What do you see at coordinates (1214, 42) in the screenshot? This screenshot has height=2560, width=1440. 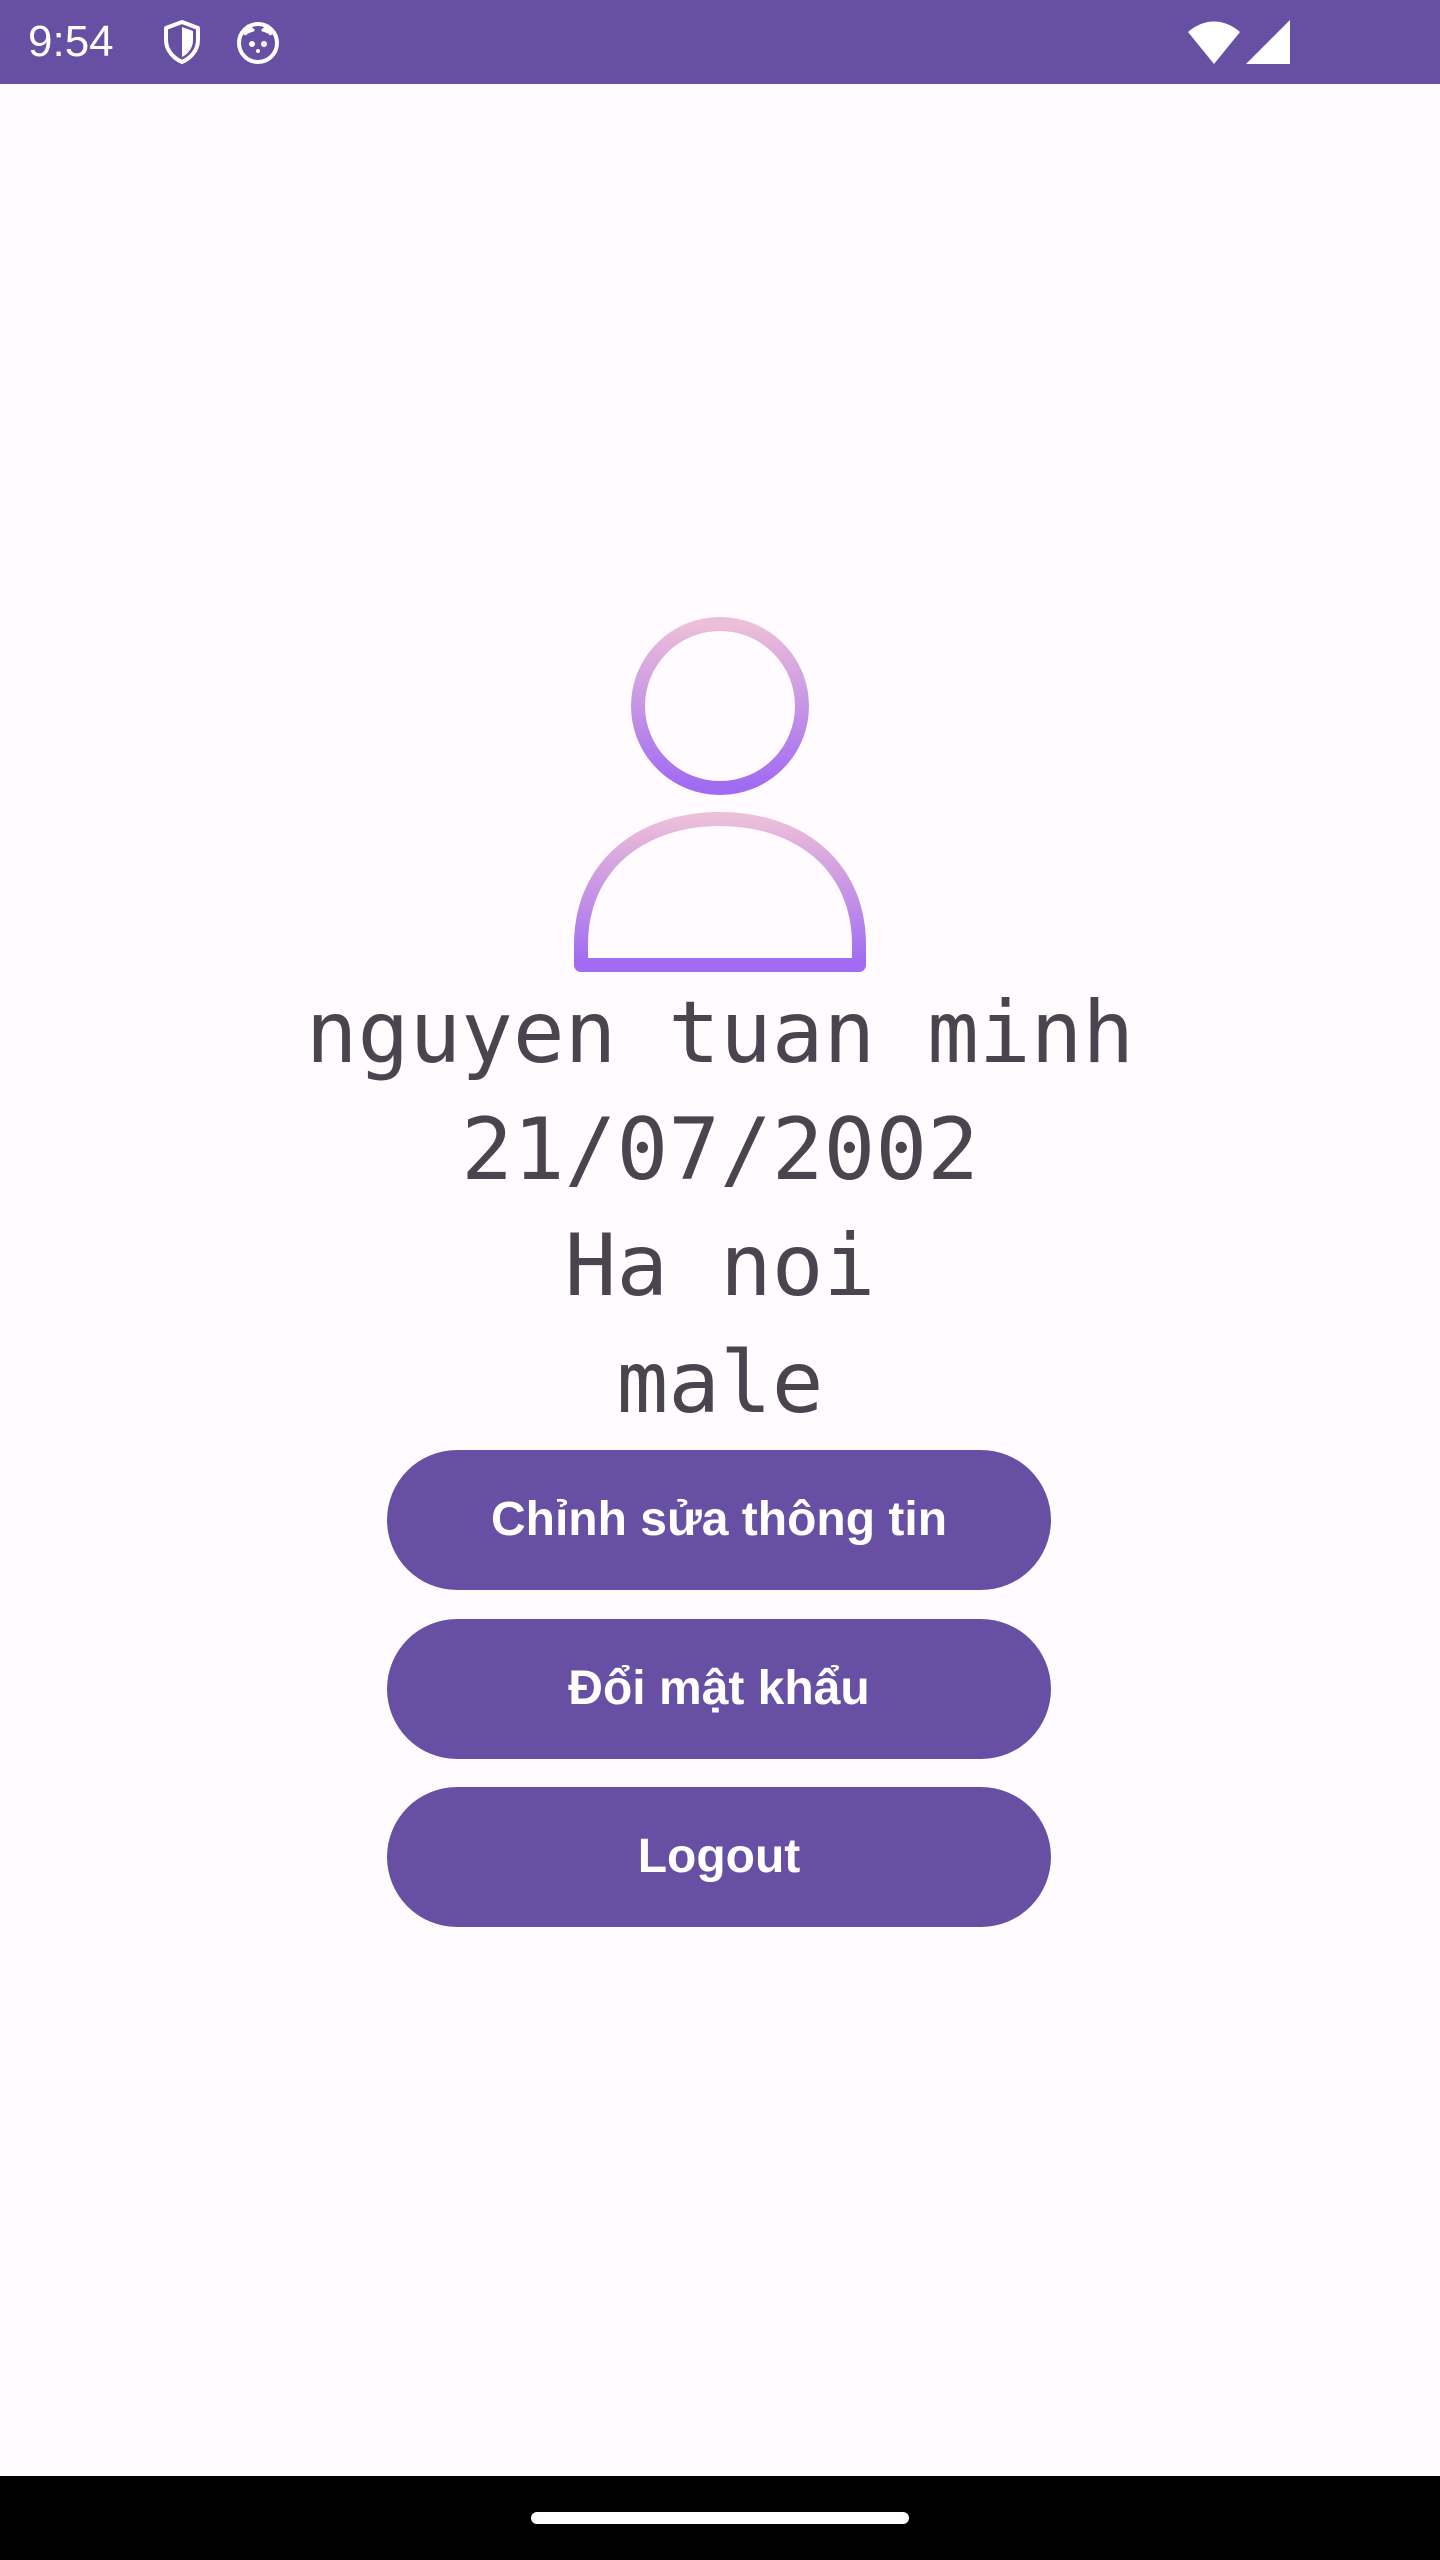 I see `wifi-icon` at bounding box center [1214, 42].